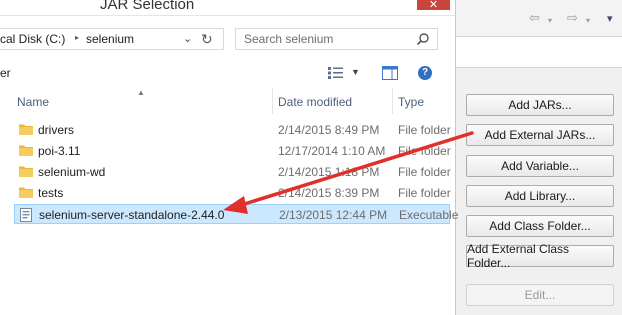 The height and width of the screenshot is (315, 622). I want to click on forward-arrow-icon: ⇨, so click(572, 18).